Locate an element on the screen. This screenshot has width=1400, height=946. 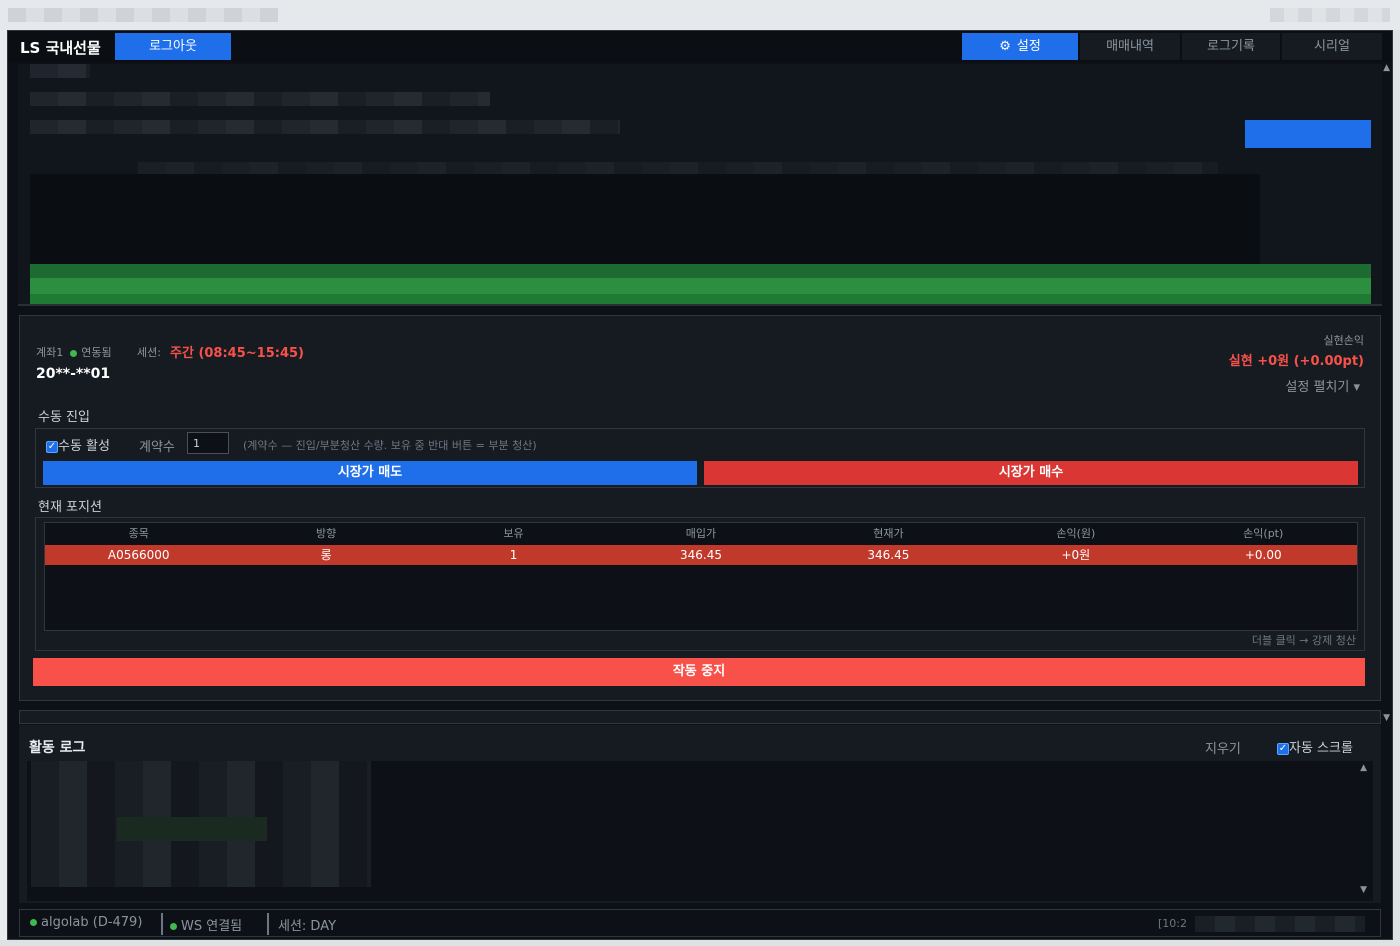
cell-direction: 롱 is located at coordinates (326, 555).